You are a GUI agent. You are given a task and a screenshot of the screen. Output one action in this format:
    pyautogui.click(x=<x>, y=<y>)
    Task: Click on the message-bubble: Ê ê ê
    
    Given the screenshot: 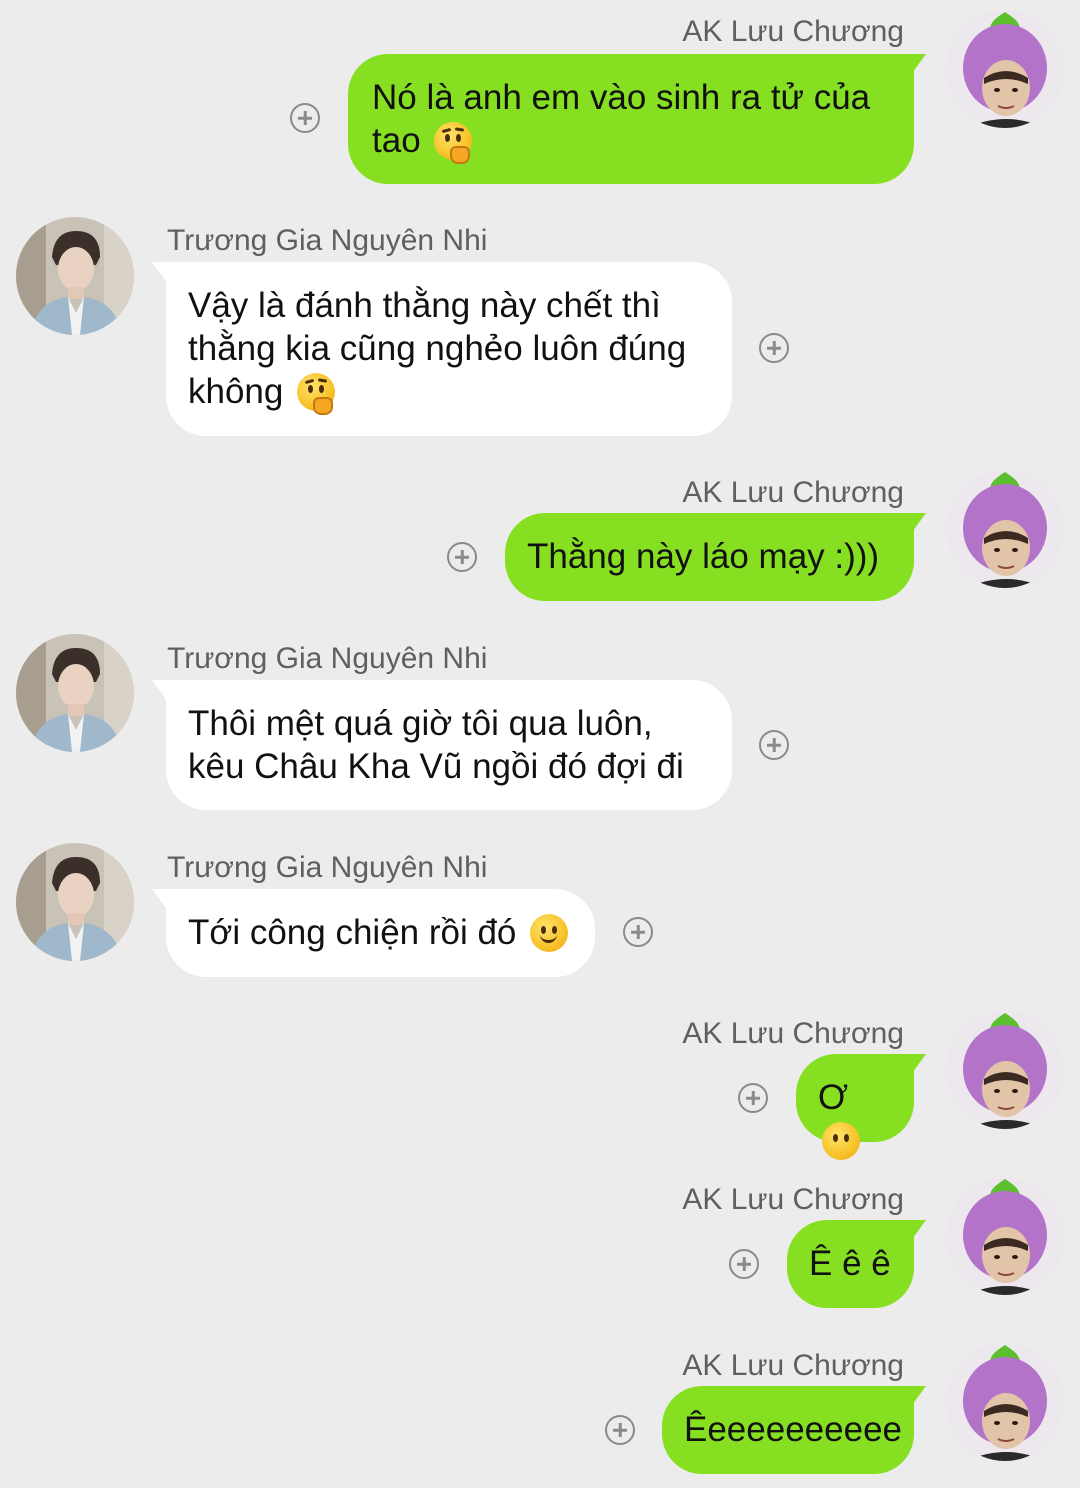 What is the action you would take?
    pyautogui.click(x=850, y=1264)
    